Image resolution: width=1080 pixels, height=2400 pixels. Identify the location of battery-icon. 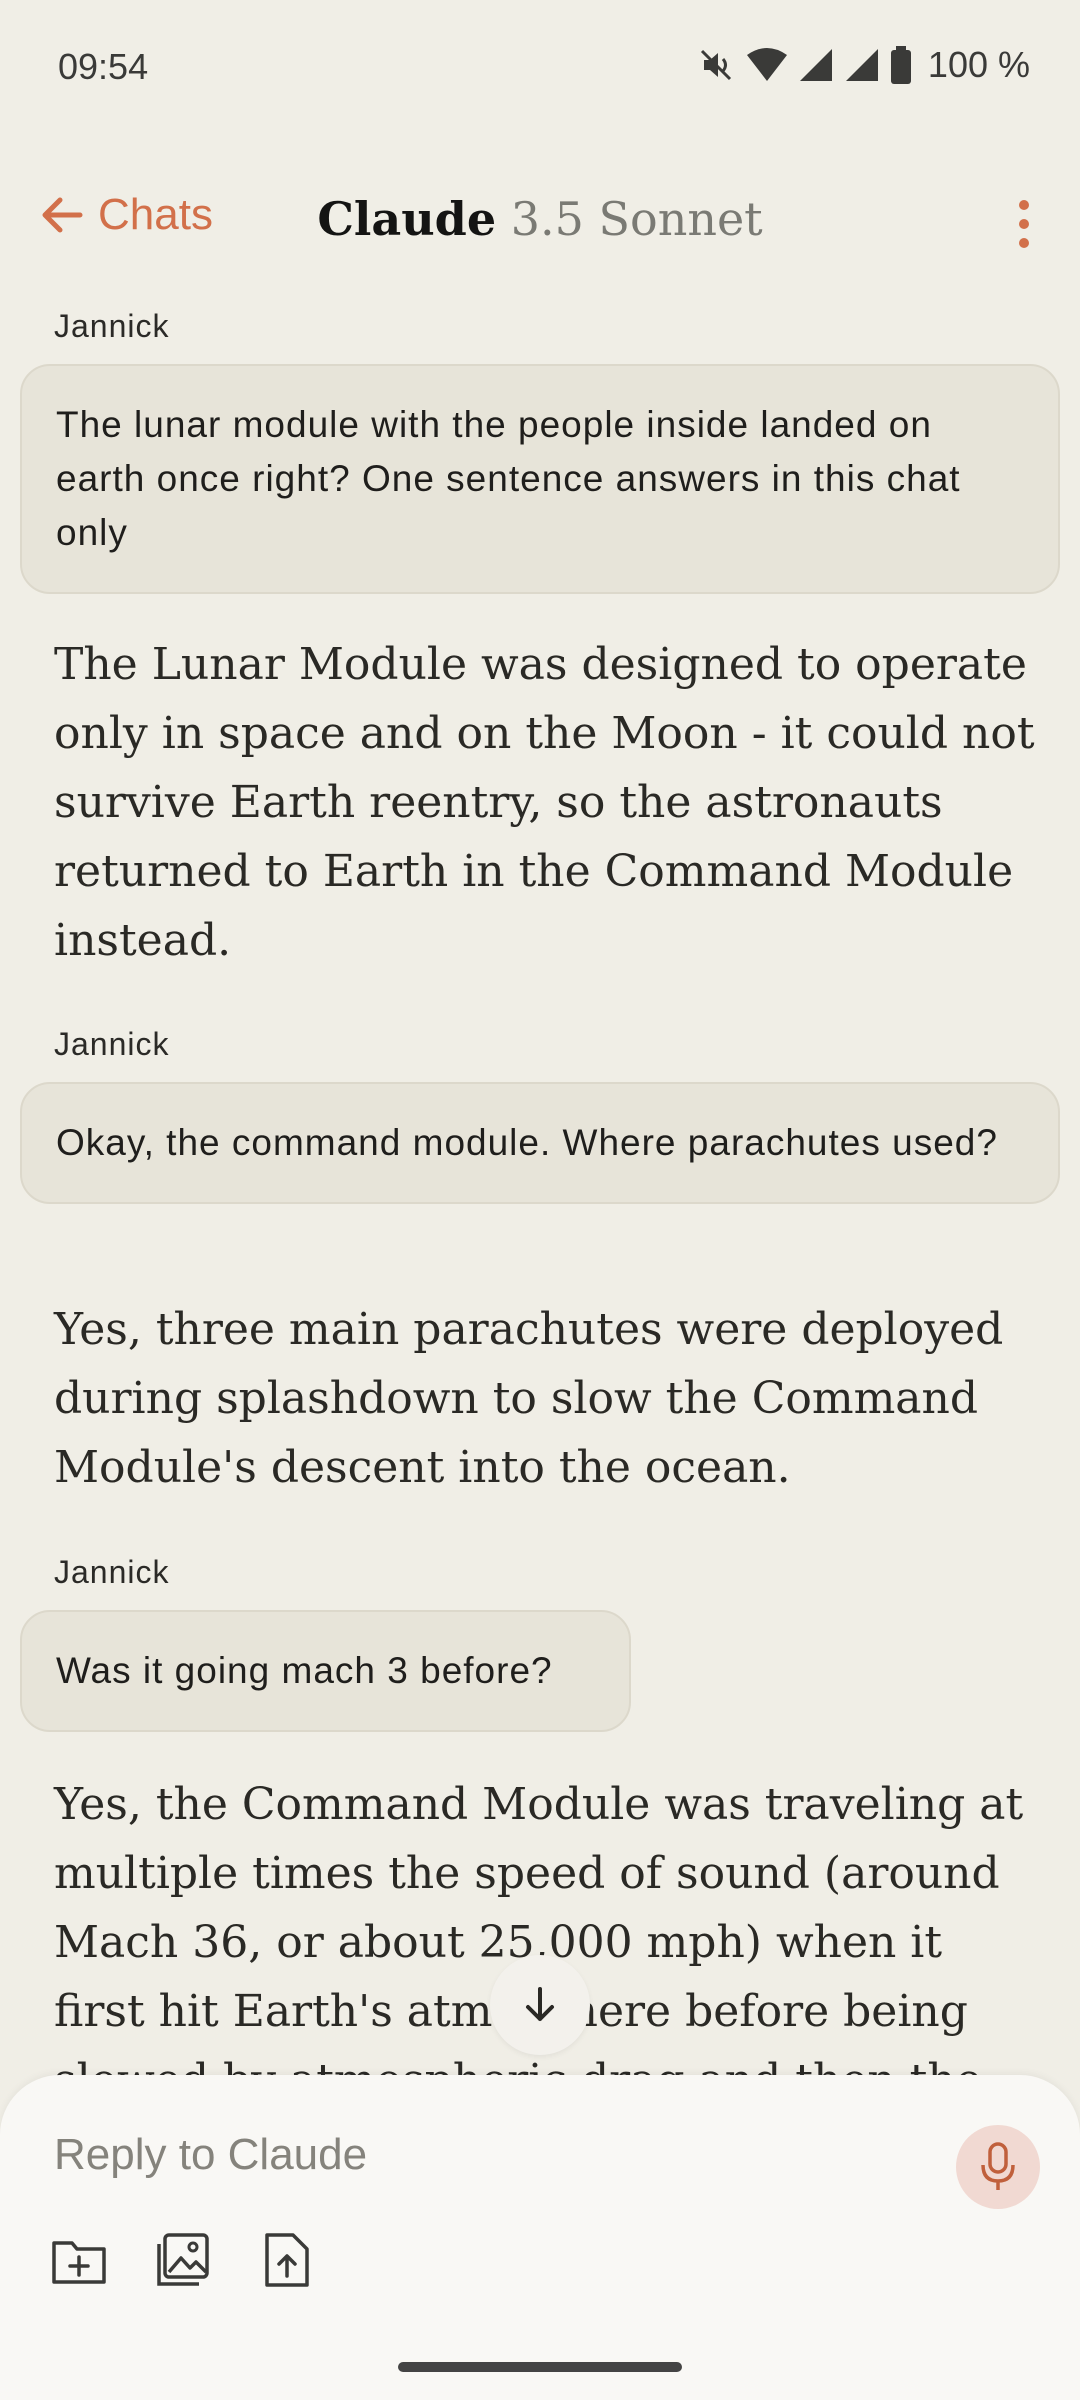
(900, 65).